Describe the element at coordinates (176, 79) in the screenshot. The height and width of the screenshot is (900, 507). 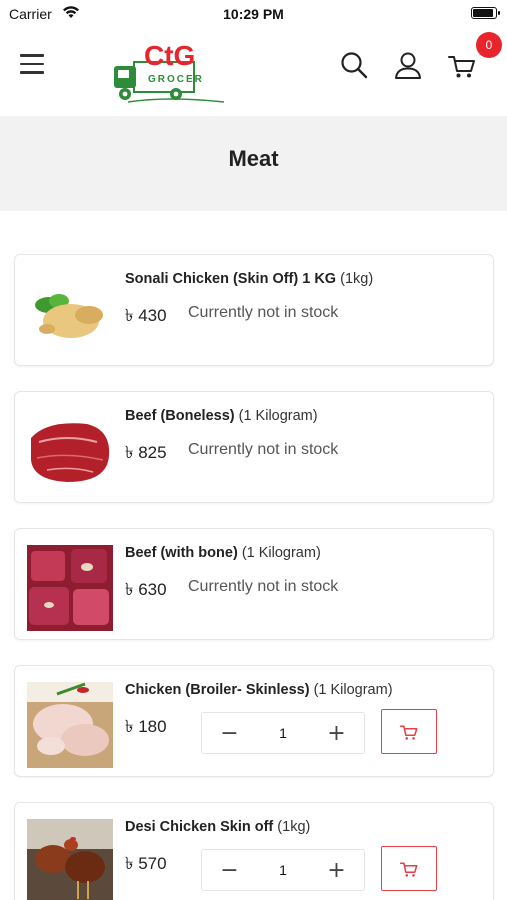
I see `svg-text: GROCER` at that location.